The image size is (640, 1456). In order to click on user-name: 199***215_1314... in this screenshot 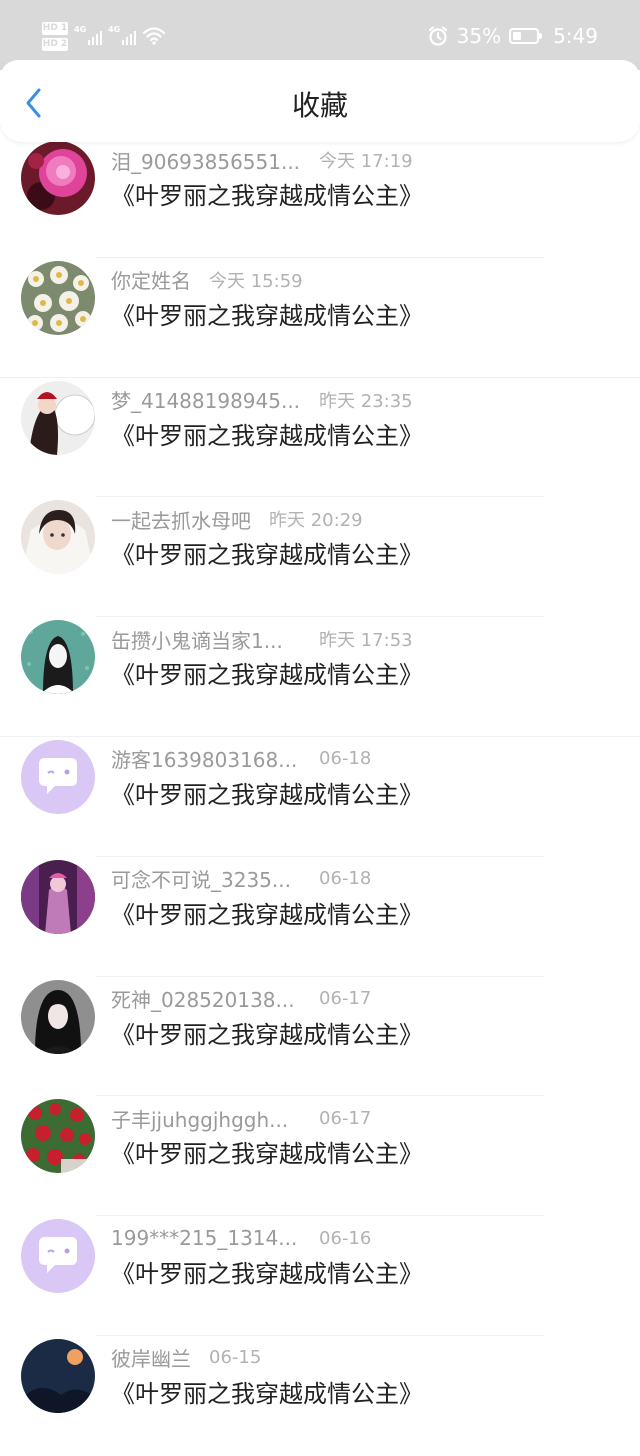, I will do `click(206, 1238)`.